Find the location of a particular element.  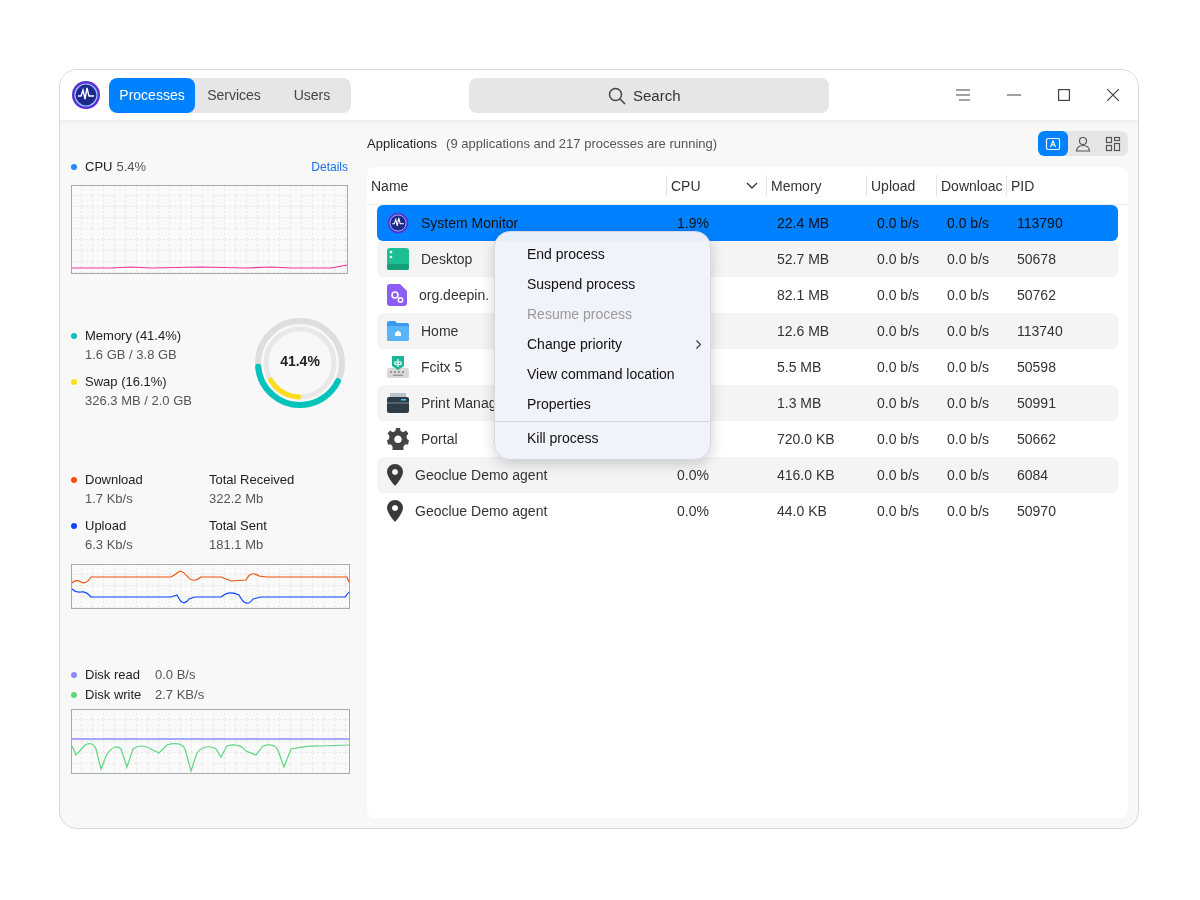

view-toggle-button is located at coordinates (1053, 143).